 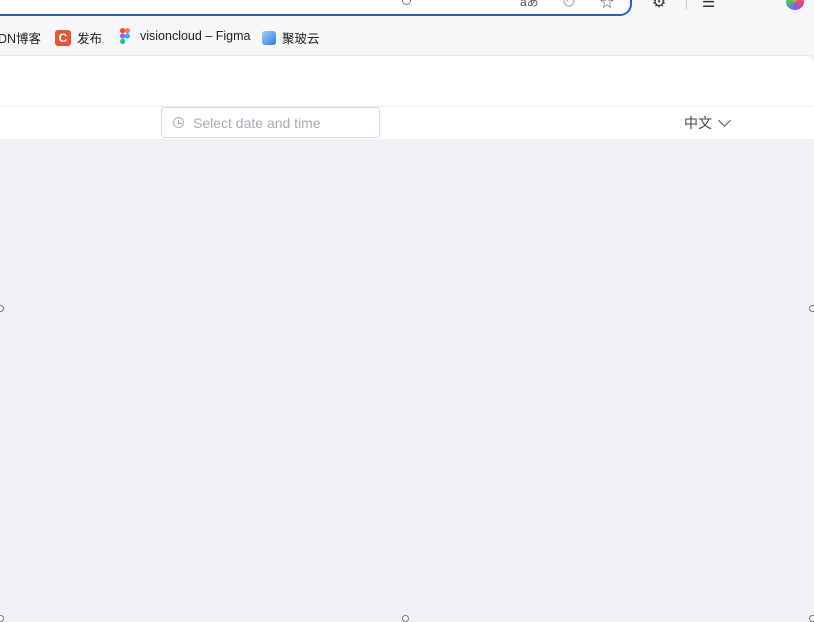 I want to click on collections-icon: ☰, so click(x=708, y=5).